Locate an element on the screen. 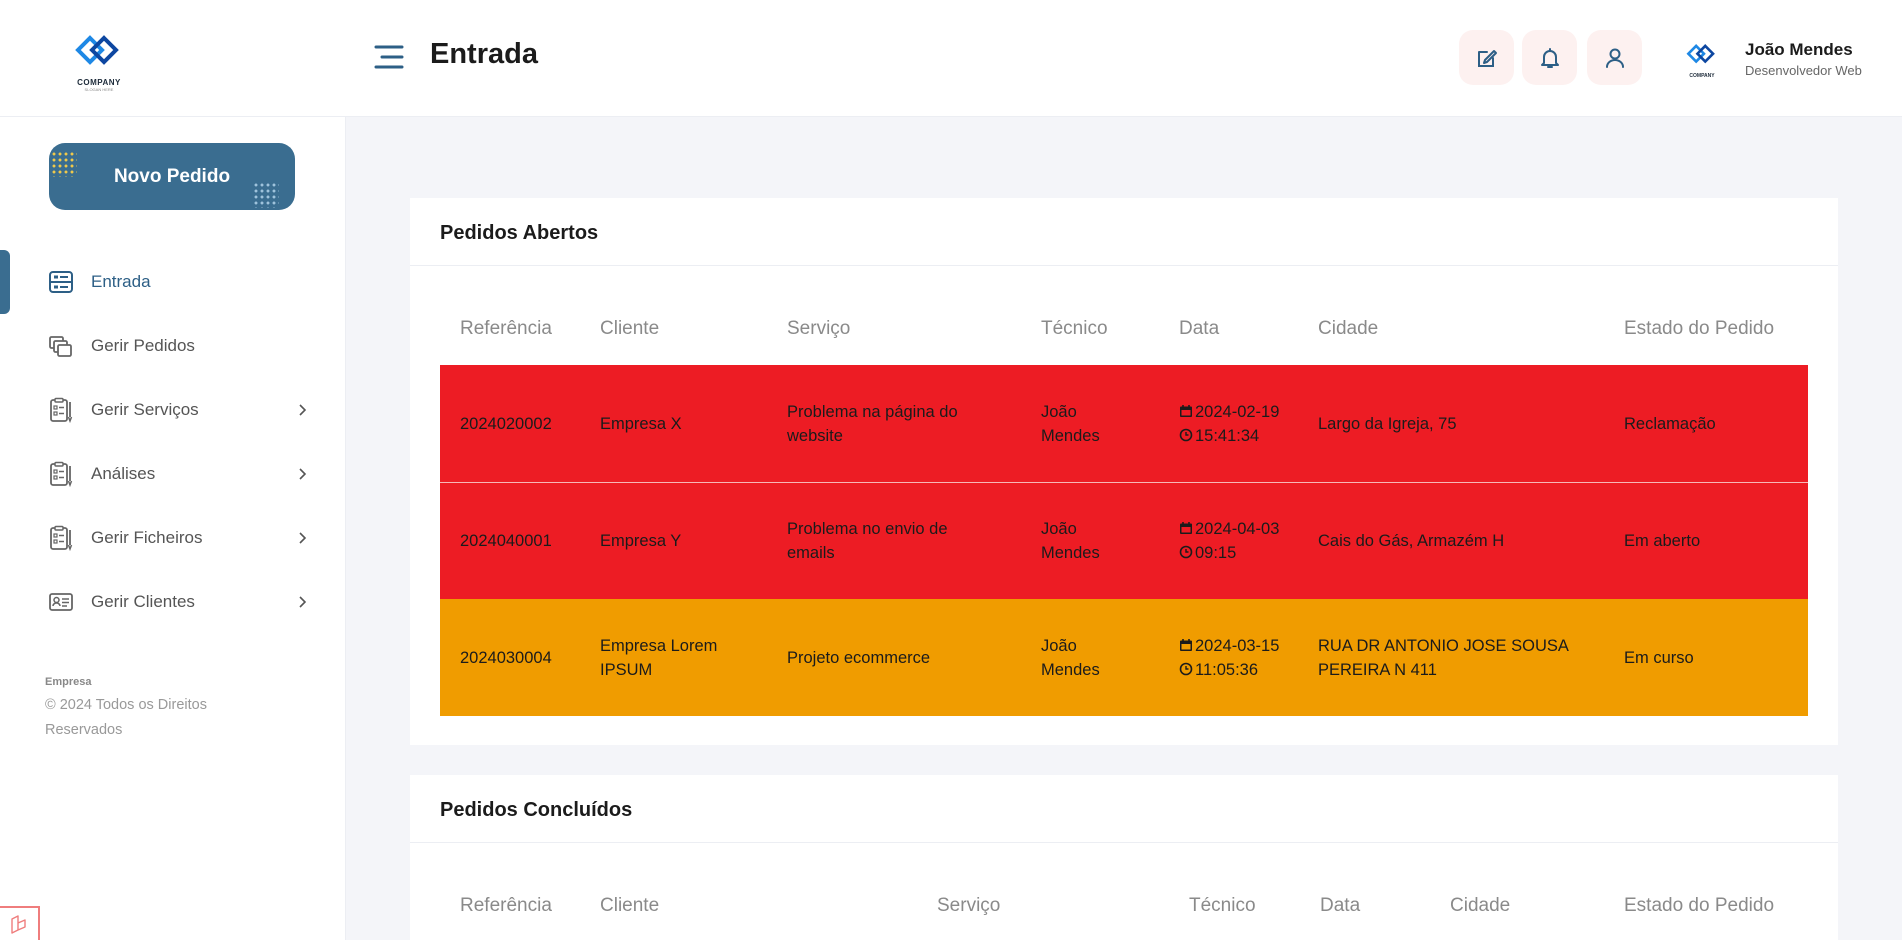 This screenshot has height=940, width=1902. sidebar-item-label: Gerir Serviços is located at coordinates (145, 409).